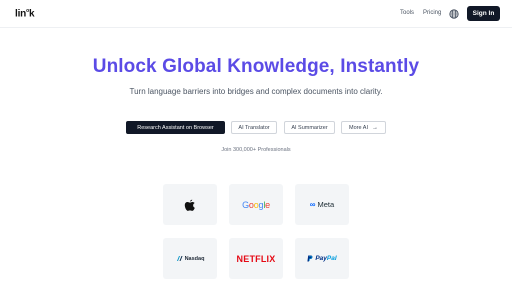  I want to click on nasdaq-logo: Nasdaq, so click(190, 258).